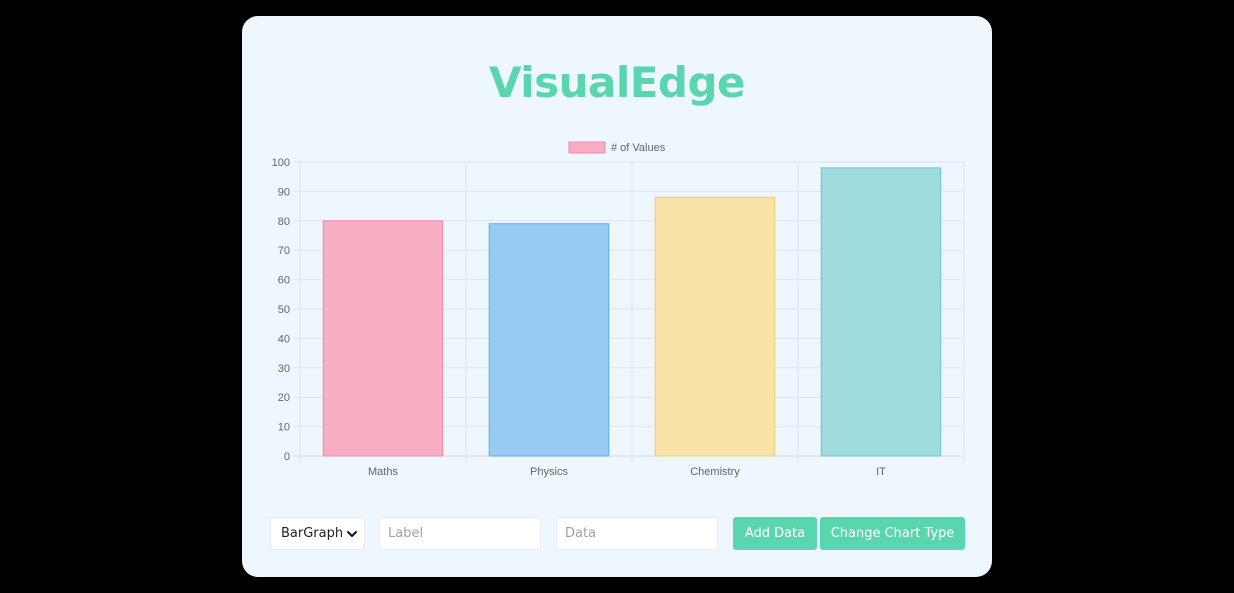 Image resolution: width=1234 pixels, height=593 pixels. Describe the element at coordinates (284, 310) in the screenshot. I see `y-tick-label: 50` at that location.